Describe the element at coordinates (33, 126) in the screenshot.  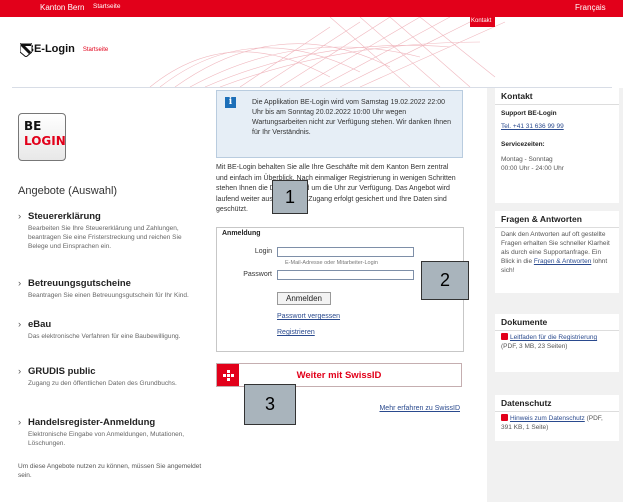
I see `logo-line-1: BE` at that location.